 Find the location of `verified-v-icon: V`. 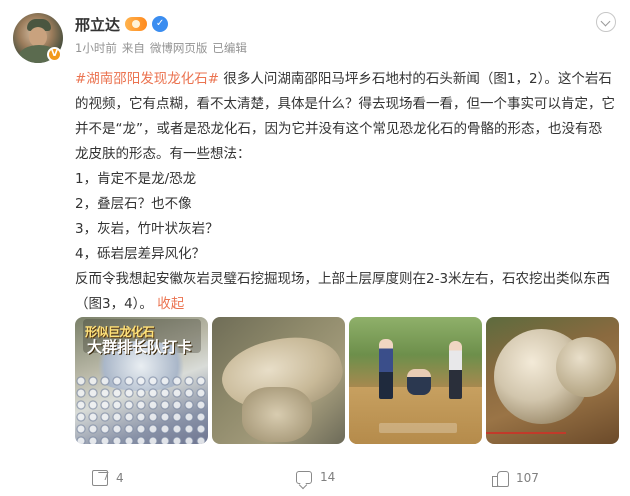

verified-v-icon: V is located at coordinates (54, 54).